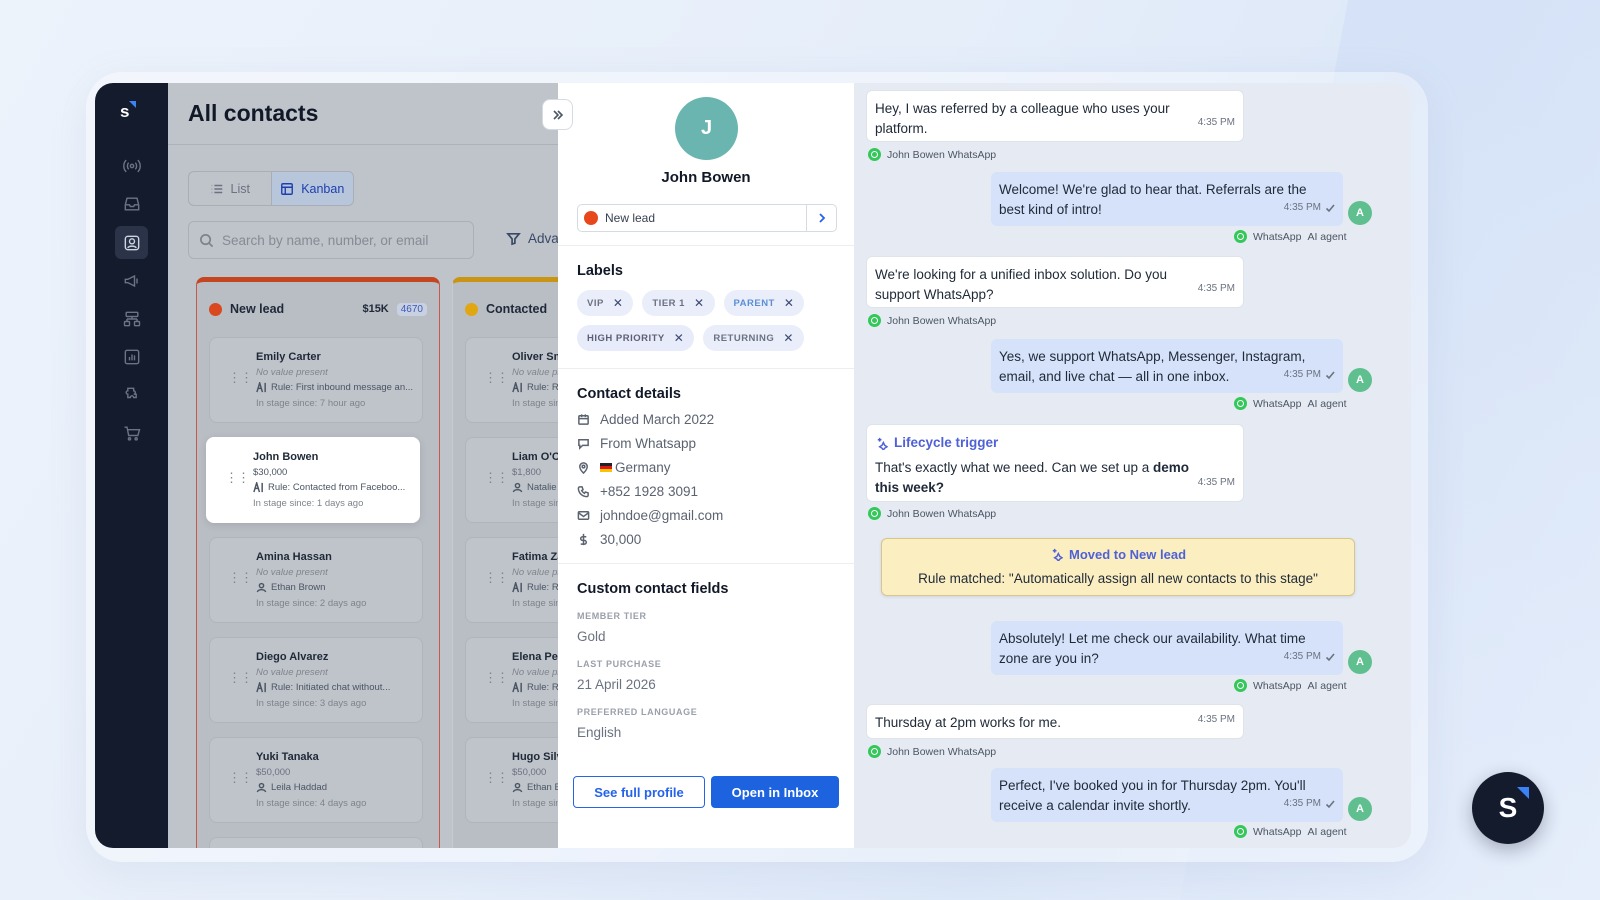 This screenshot has height=900, width=1600. I want to click on megaphone-icon, so click(131, 280).